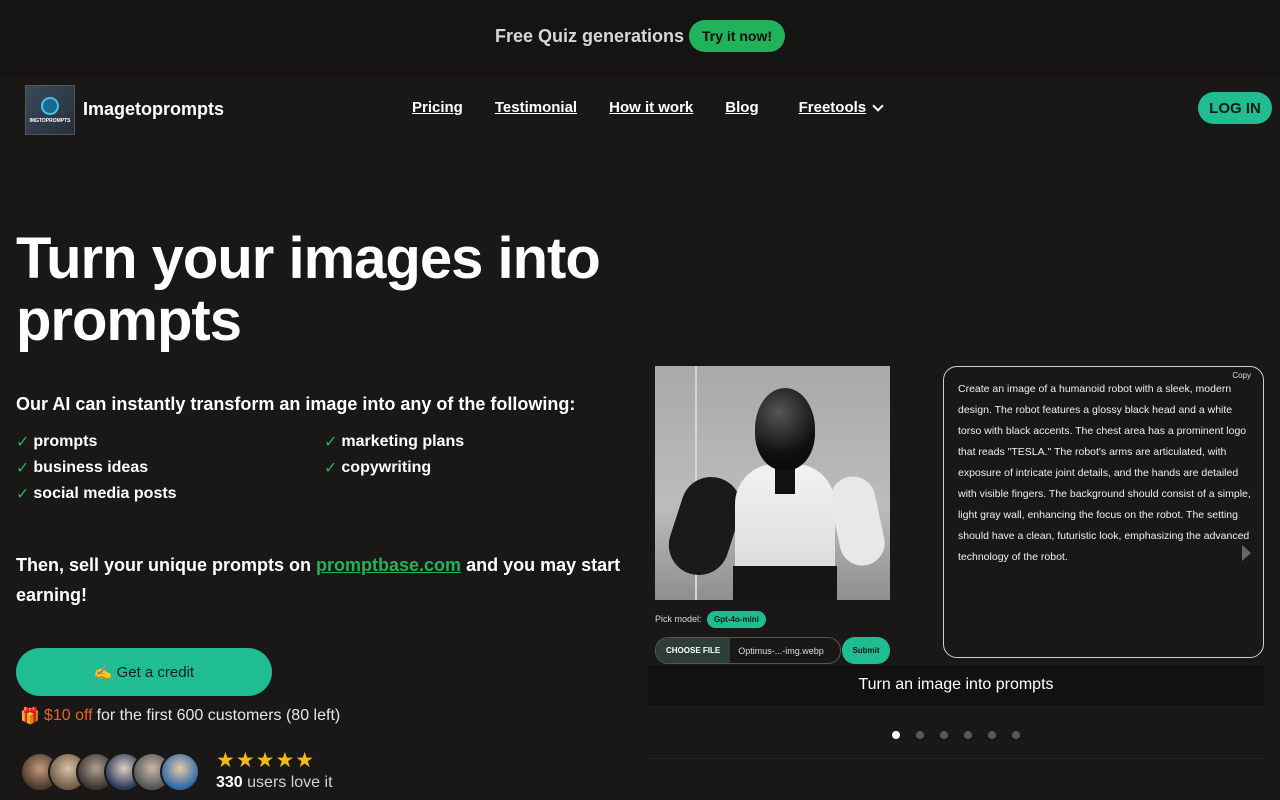  Describe the element at coordinates (180, 772) in the screenshot. I see `avatar` at that location.